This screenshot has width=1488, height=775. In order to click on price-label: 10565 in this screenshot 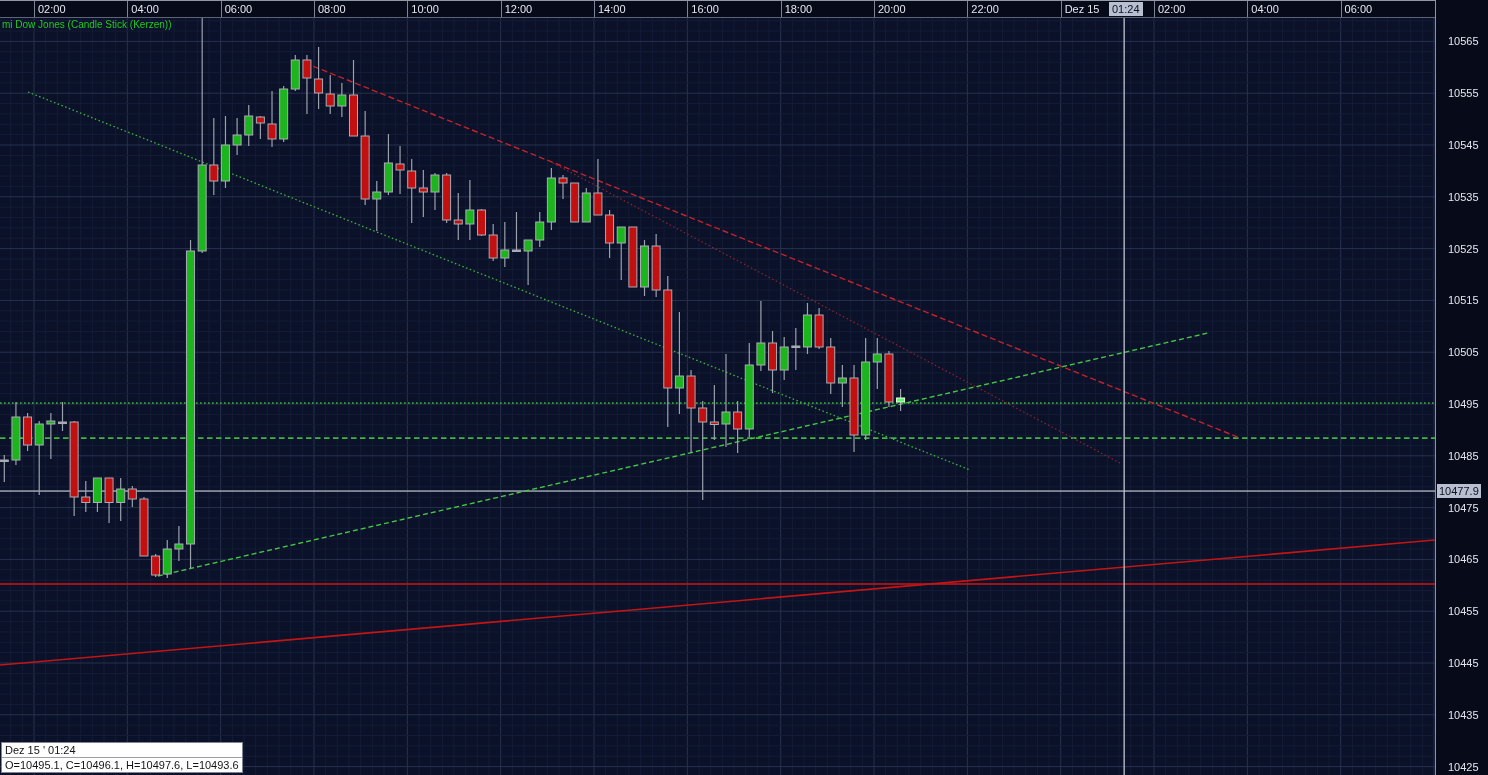, I will do `click(1463, 41)`.